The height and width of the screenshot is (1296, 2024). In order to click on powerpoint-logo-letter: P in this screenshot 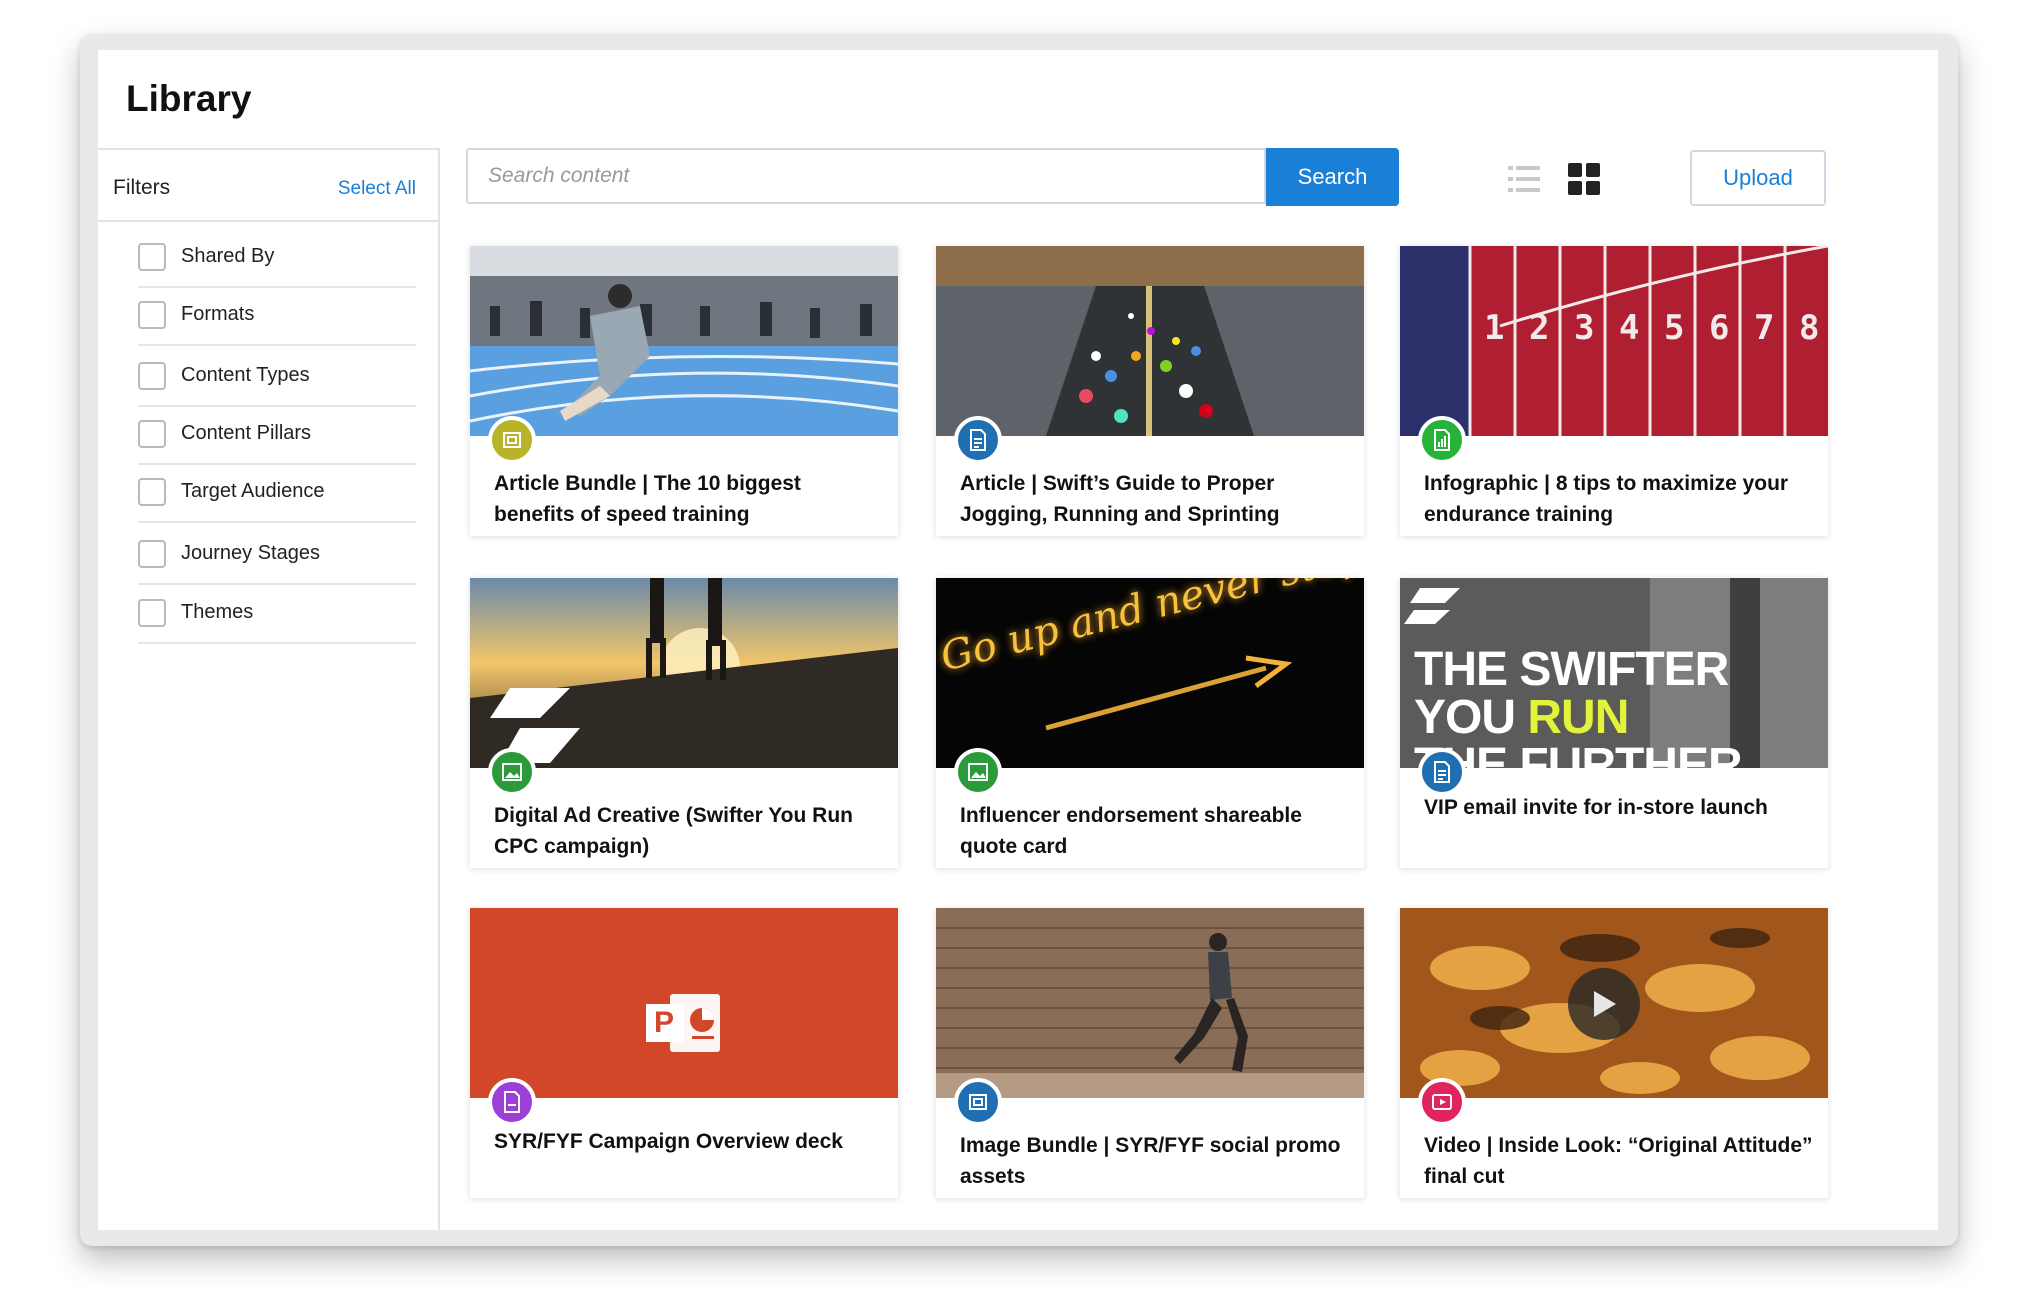, I will do `click(664, 1022)`.